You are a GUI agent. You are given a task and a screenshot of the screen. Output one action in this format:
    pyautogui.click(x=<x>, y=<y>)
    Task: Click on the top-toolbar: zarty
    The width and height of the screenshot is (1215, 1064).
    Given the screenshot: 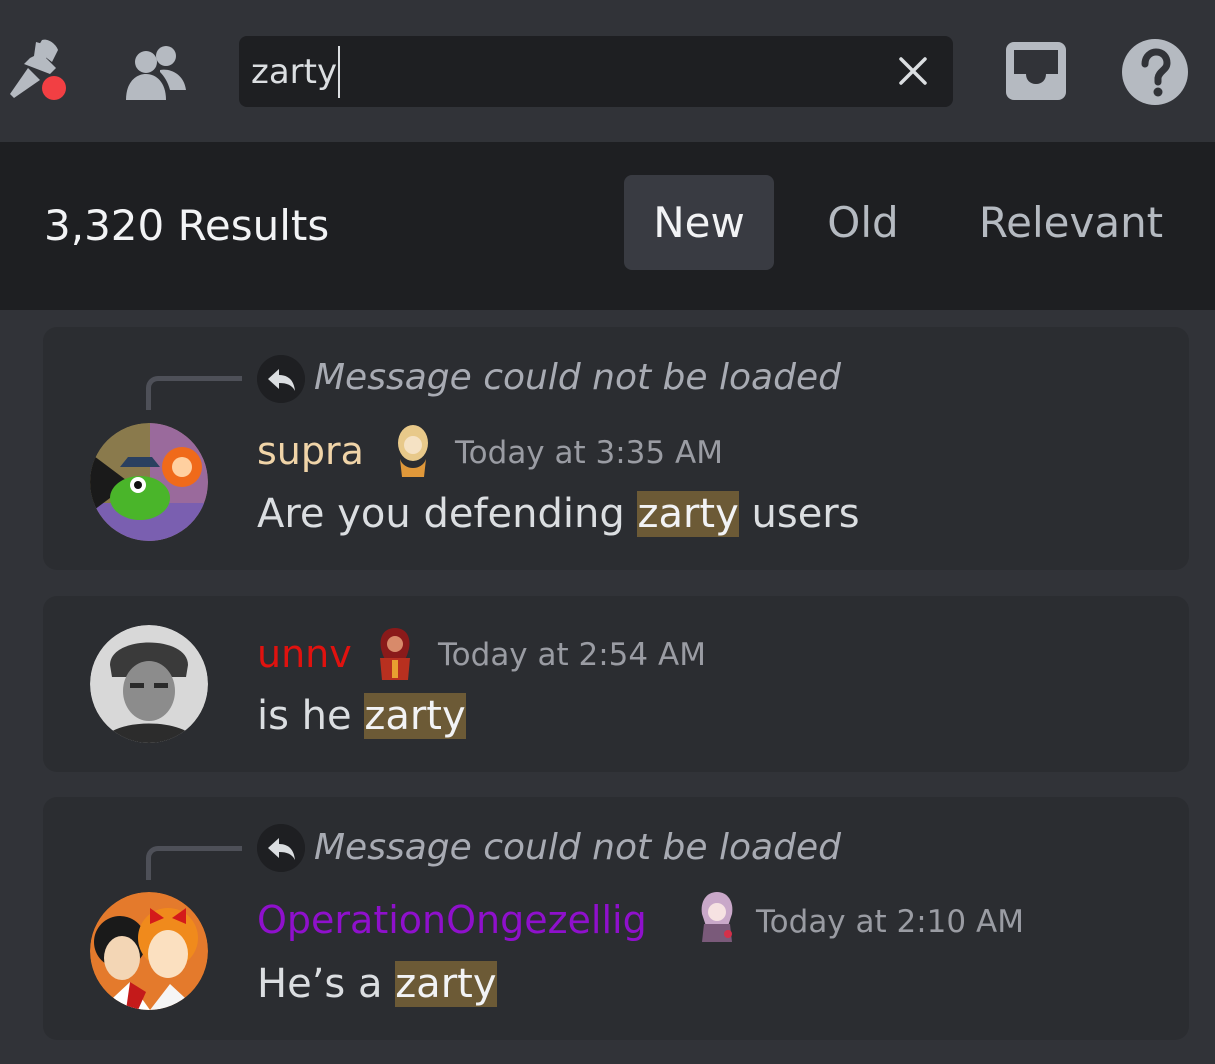 What is the action you would take?
    pyautogui.click(x=607, y=71)
    